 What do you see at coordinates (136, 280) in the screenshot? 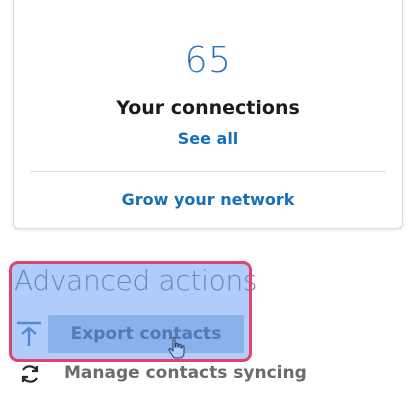
I see `advanced-actions-heading: Advanced actions` at bounding box center [136, 280].